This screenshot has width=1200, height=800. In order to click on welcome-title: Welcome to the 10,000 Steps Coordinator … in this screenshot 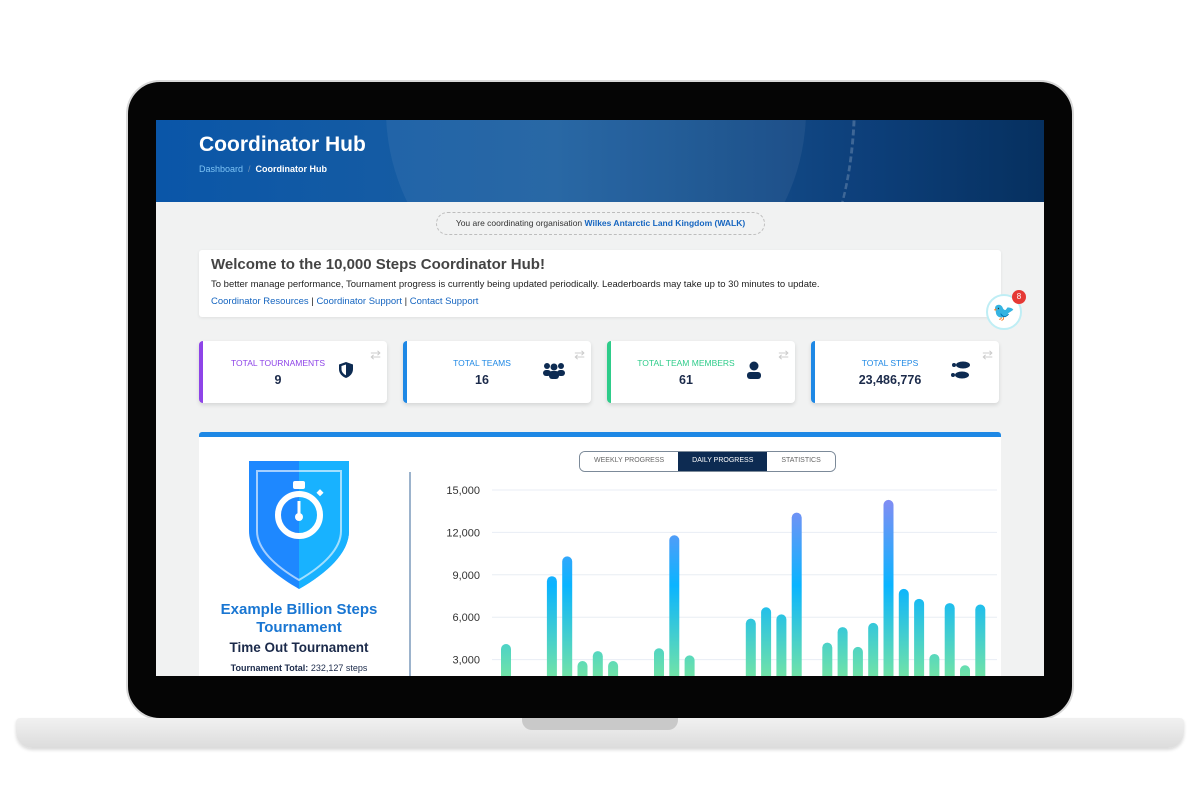, I will do `click(378, 264)`.